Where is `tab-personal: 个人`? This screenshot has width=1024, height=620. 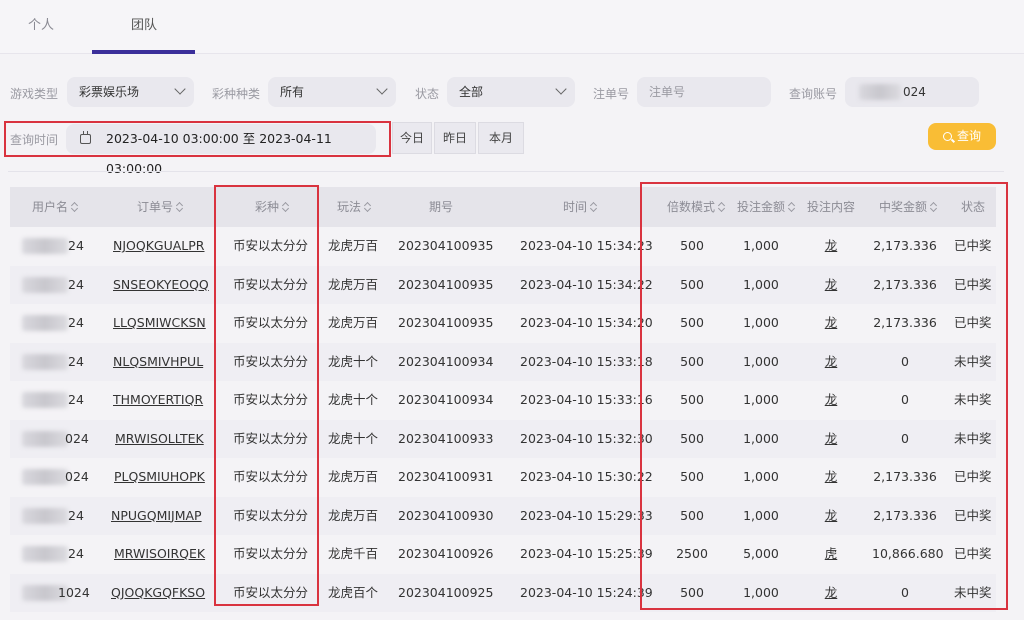
tab-personal: 个人 is located at coordinates (41, 23).